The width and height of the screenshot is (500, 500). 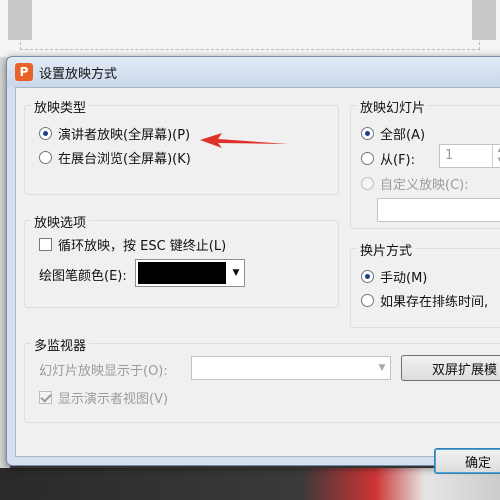 I want to click on presenter-view-label: 显示演示者视图(V), so click(x=113, y=399).